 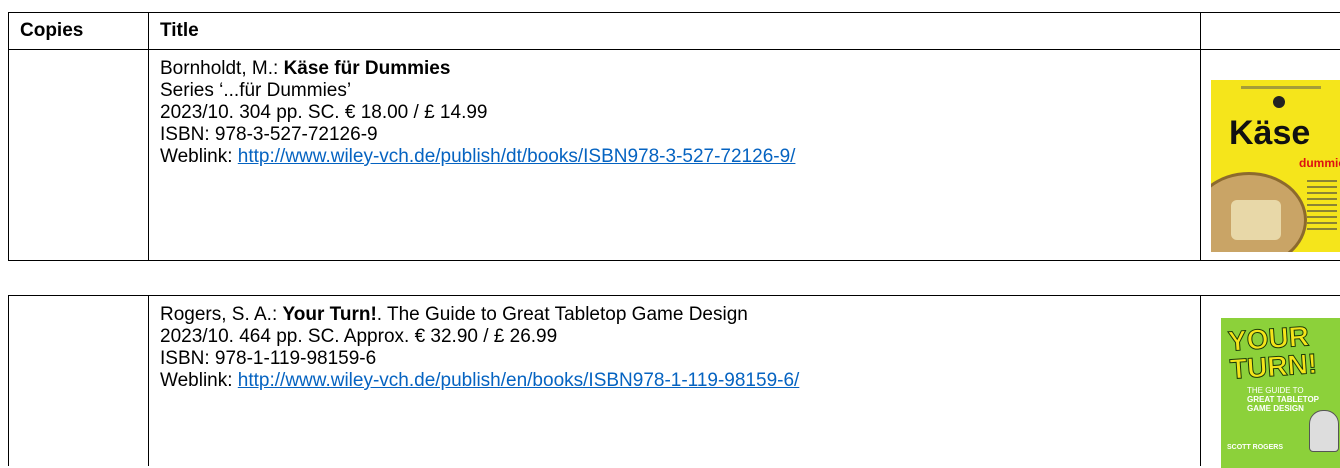 What do you see at coordinates (1275, 390) in the screenshot?
I see `cover-subtitle-line: THE GUIDE TO` at bounding box center [1275, 390].